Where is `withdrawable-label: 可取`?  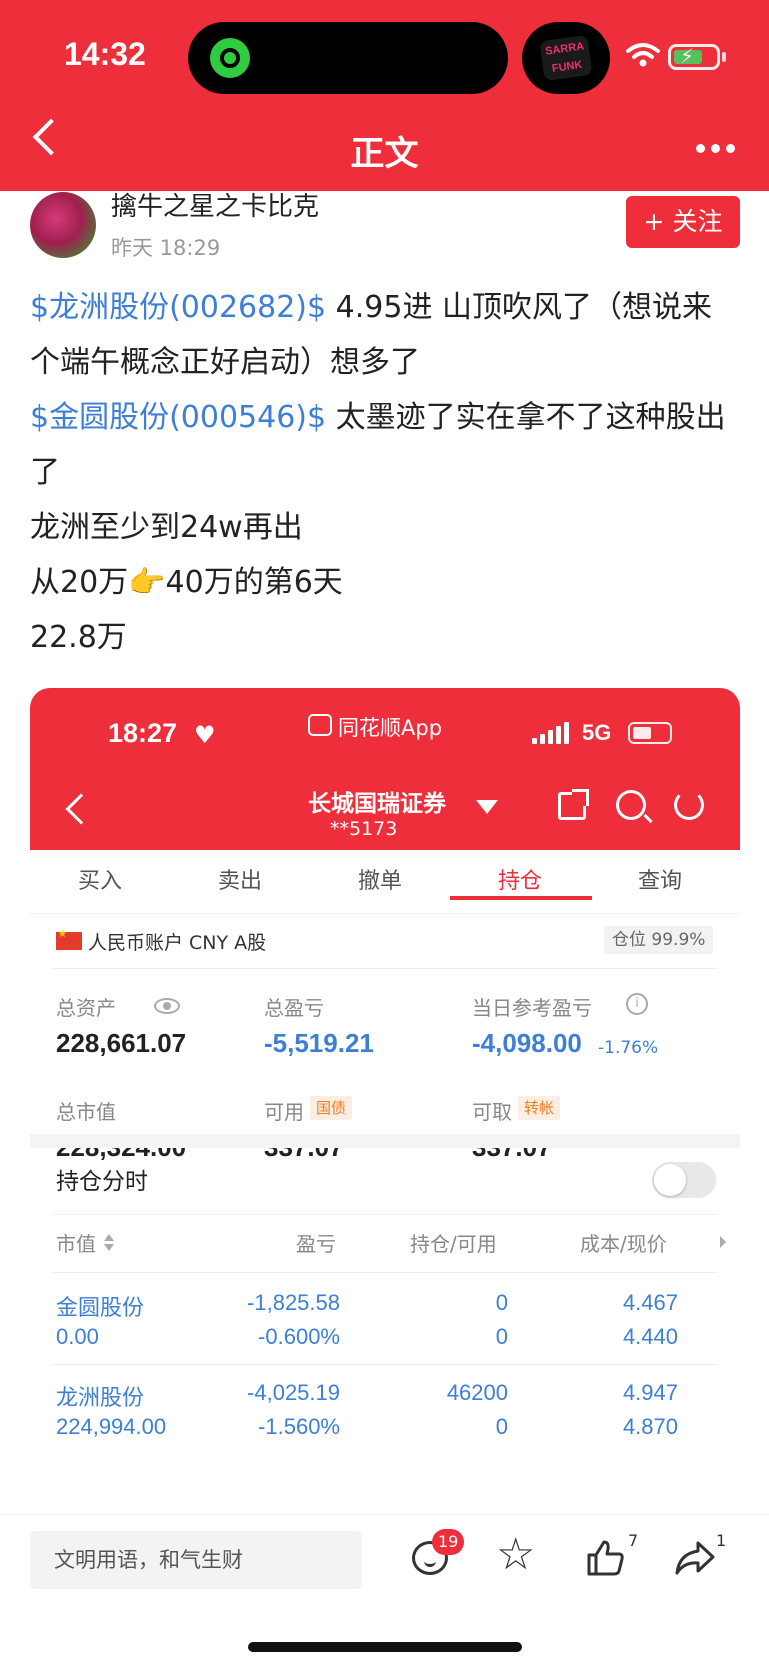
withdrawable-label: 可取 is located at coordinates (492, 1112).